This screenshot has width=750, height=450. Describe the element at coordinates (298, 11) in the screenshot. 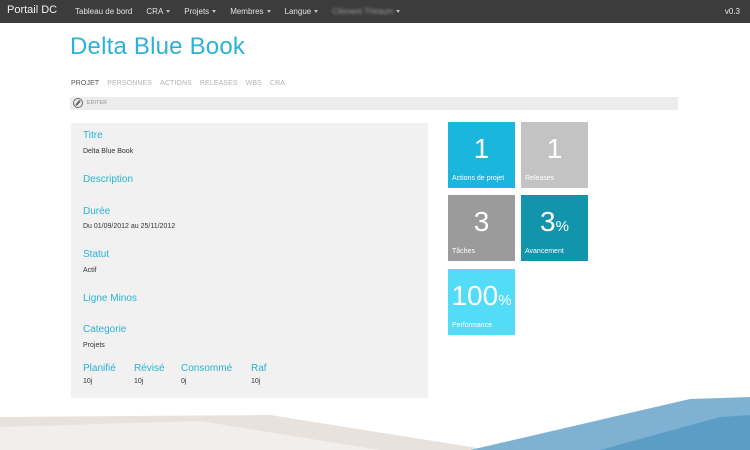

I see `nav-label: Langue` at that location.